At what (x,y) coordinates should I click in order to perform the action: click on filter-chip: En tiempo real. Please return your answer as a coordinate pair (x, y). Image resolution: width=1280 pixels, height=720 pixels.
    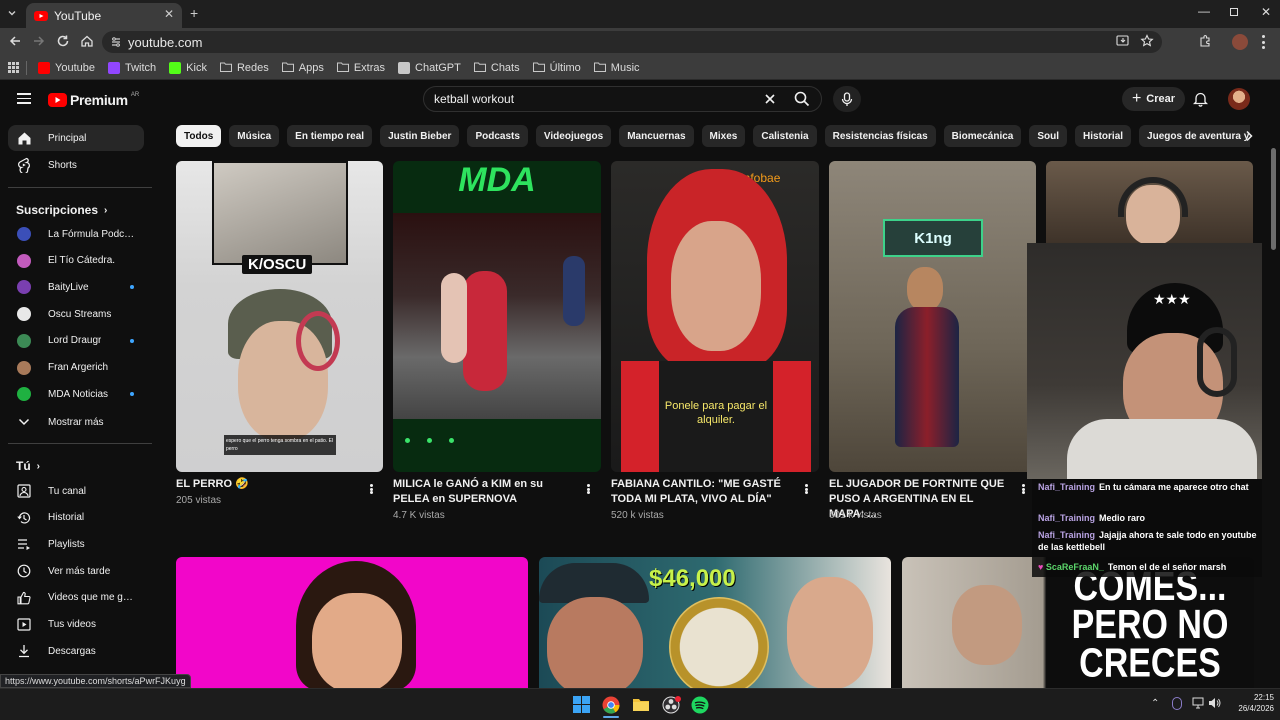
    Looking at the image, I should click on (330, 136).